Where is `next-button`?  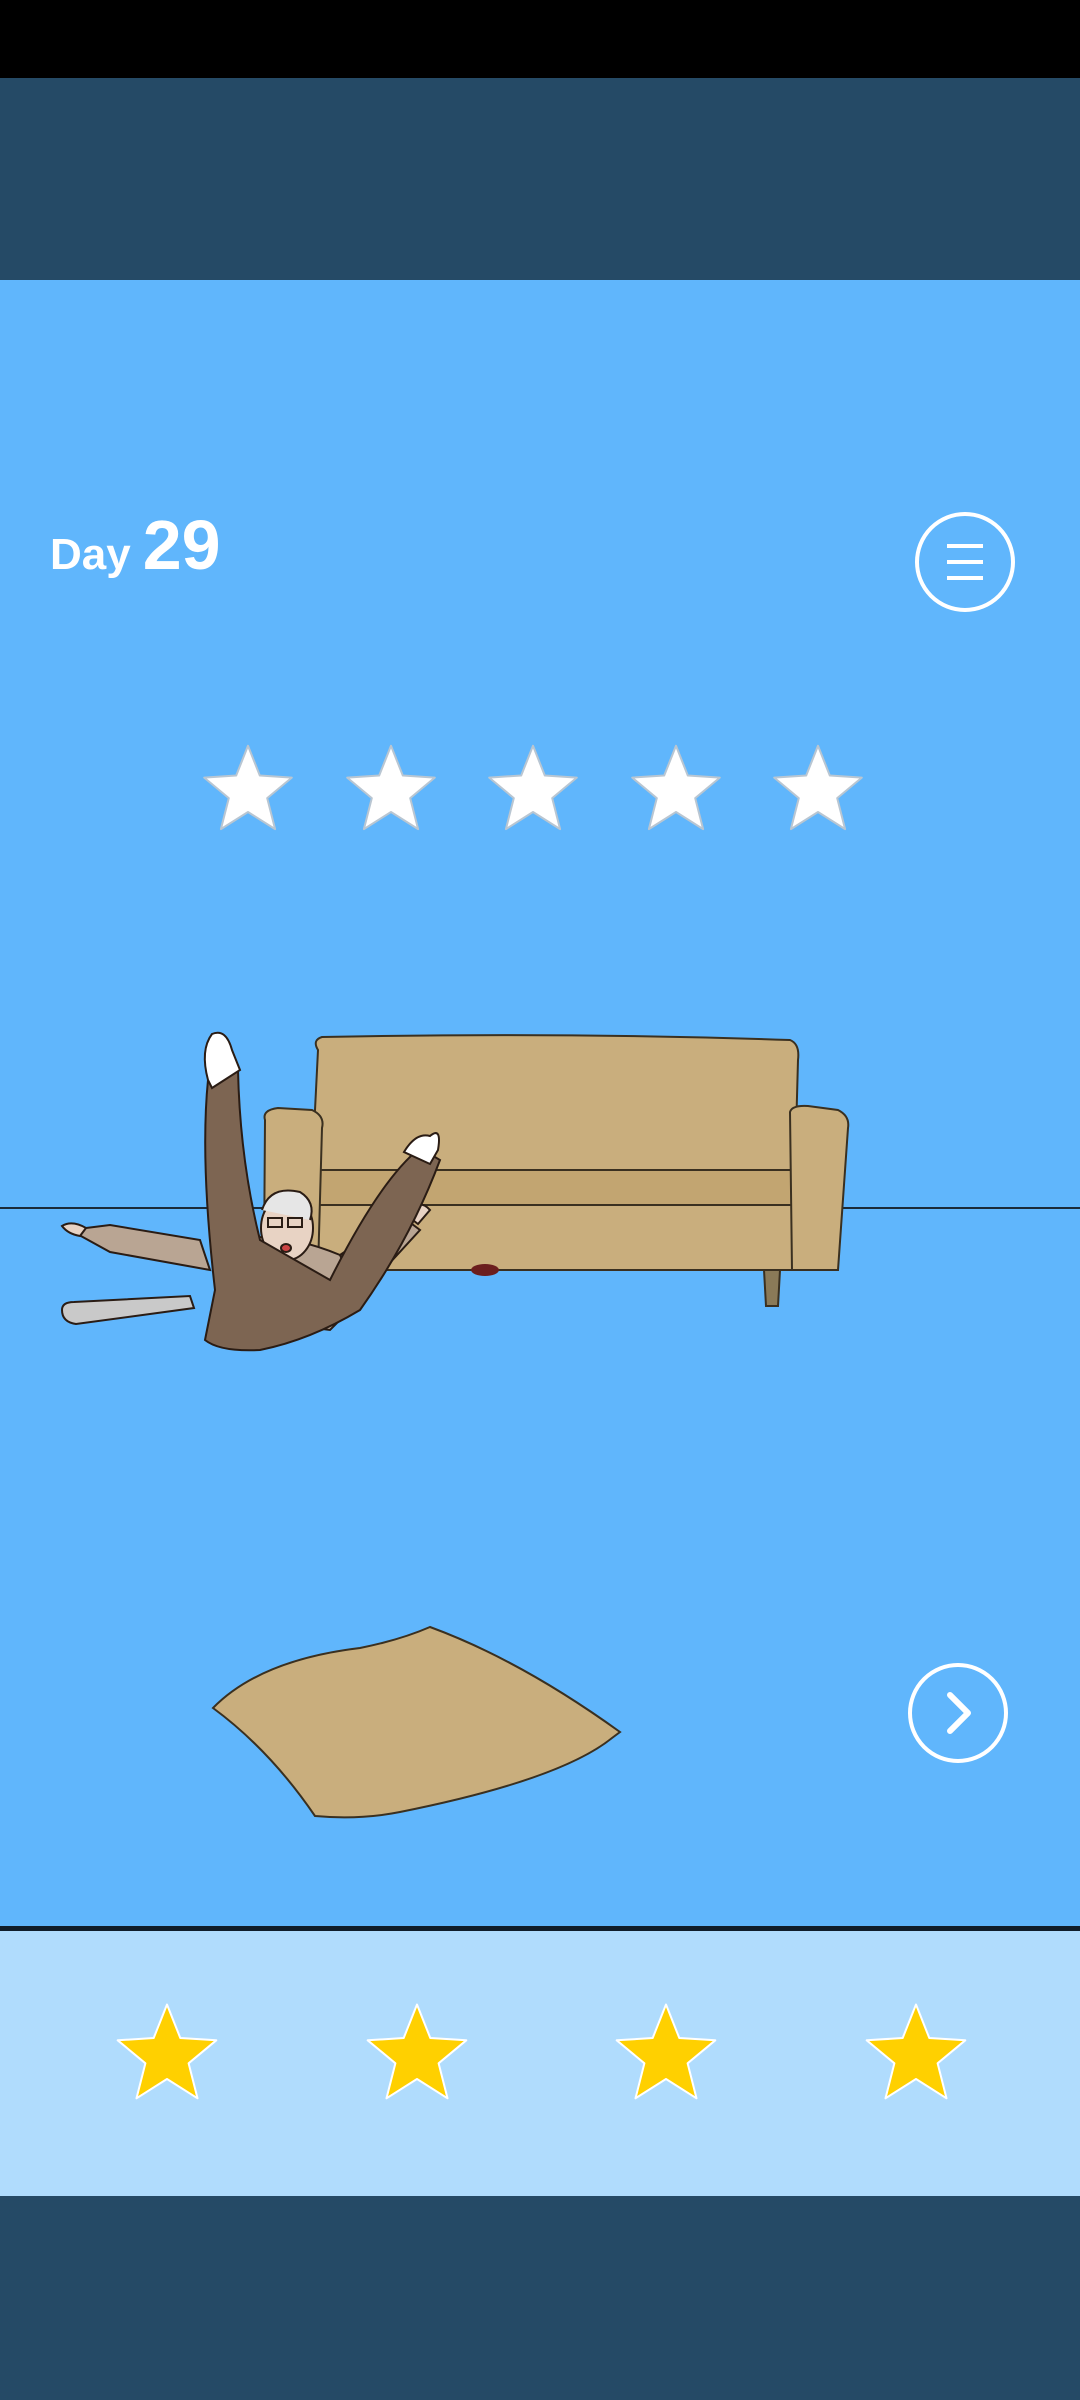 next-button is located at coordinates (958, 1713).